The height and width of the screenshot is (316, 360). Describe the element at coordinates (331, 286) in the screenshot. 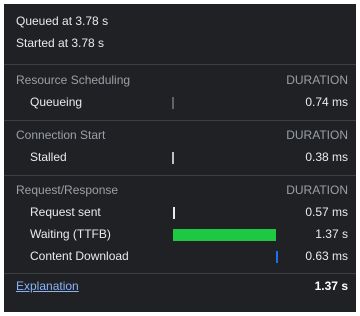

I see `total-duration: 1.37 s` at that location.